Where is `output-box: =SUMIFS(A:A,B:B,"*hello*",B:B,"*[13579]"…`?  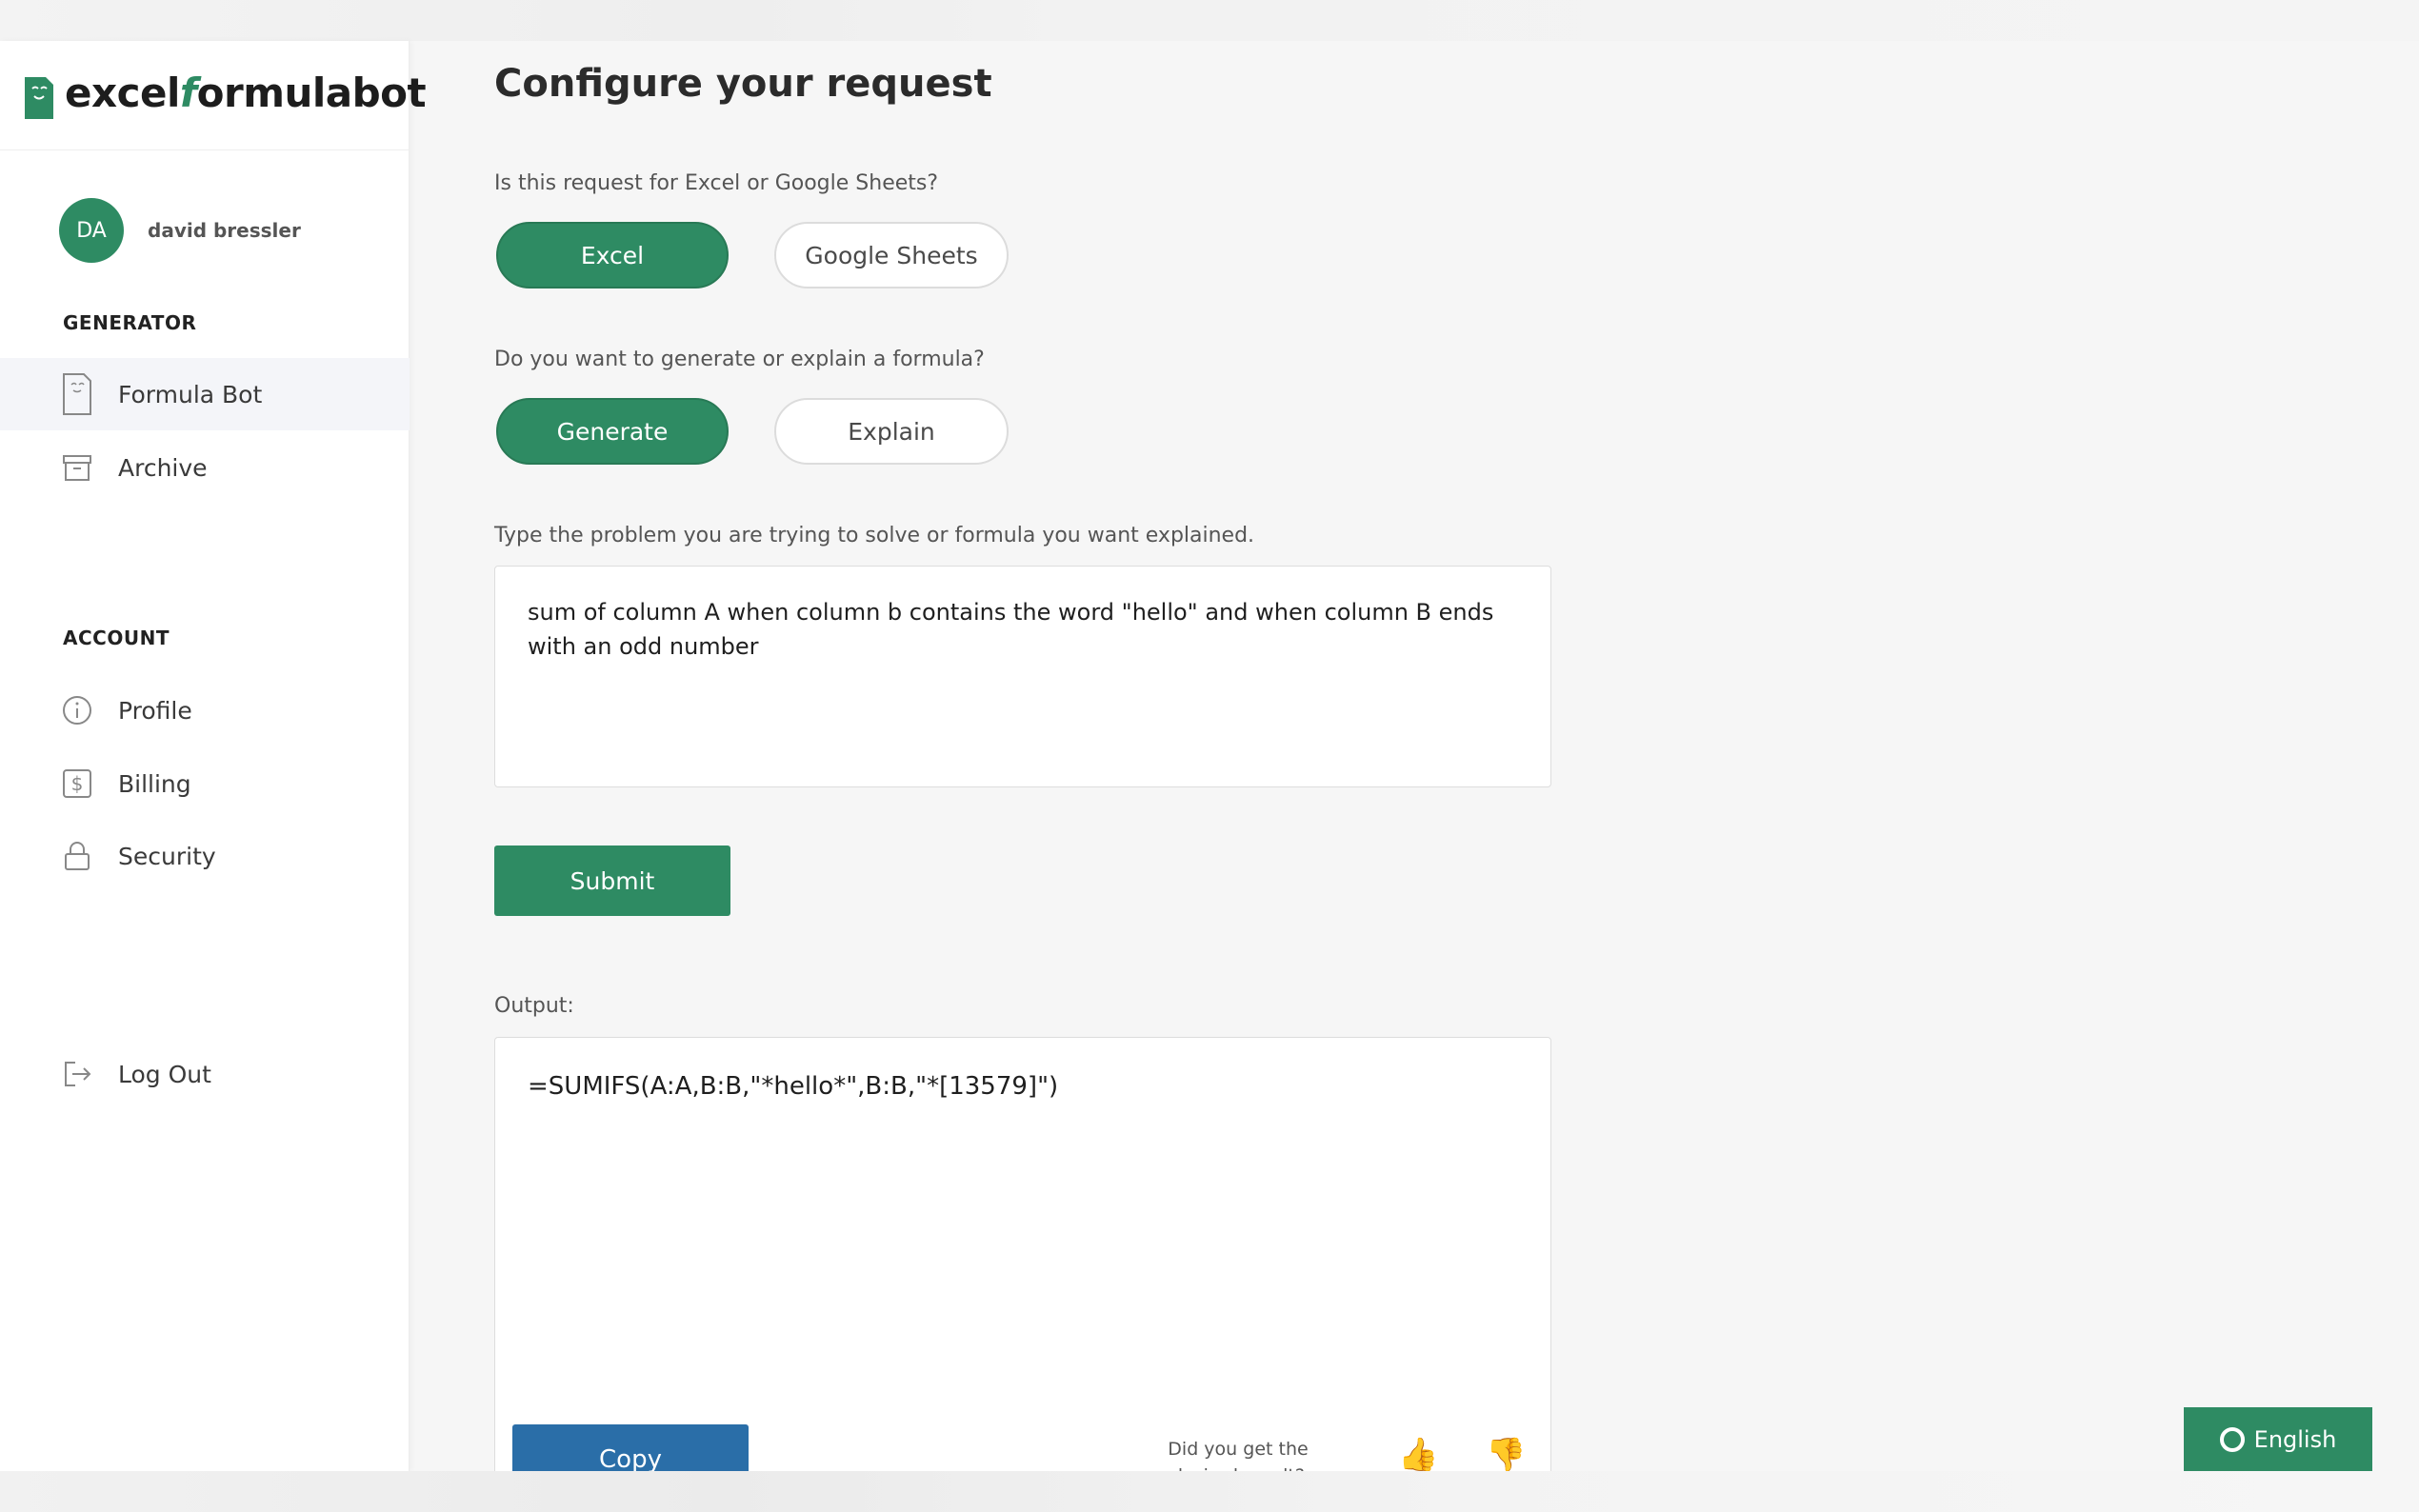 output-box: =SUMIFS(A:A,B:B,"*hello*",B:B,"*[13579]"… is located at coordinates (1022, 1274).